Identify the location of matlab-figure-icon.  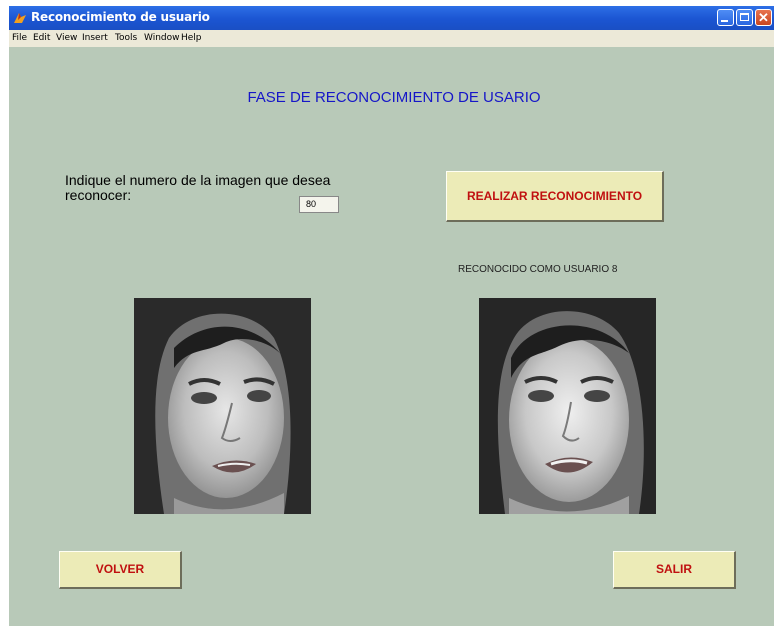
(20, 18).